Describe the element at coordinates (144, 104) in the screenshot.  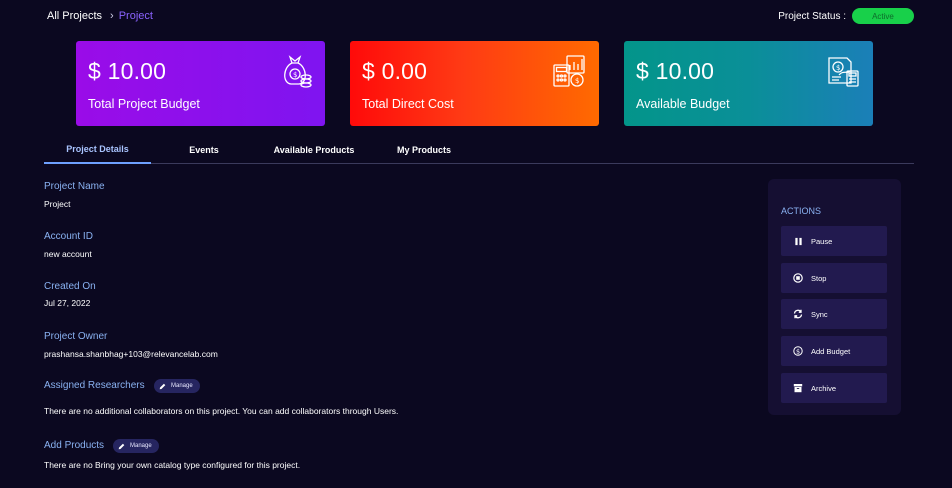
I see `card-label: Total Project Budget` at that location.